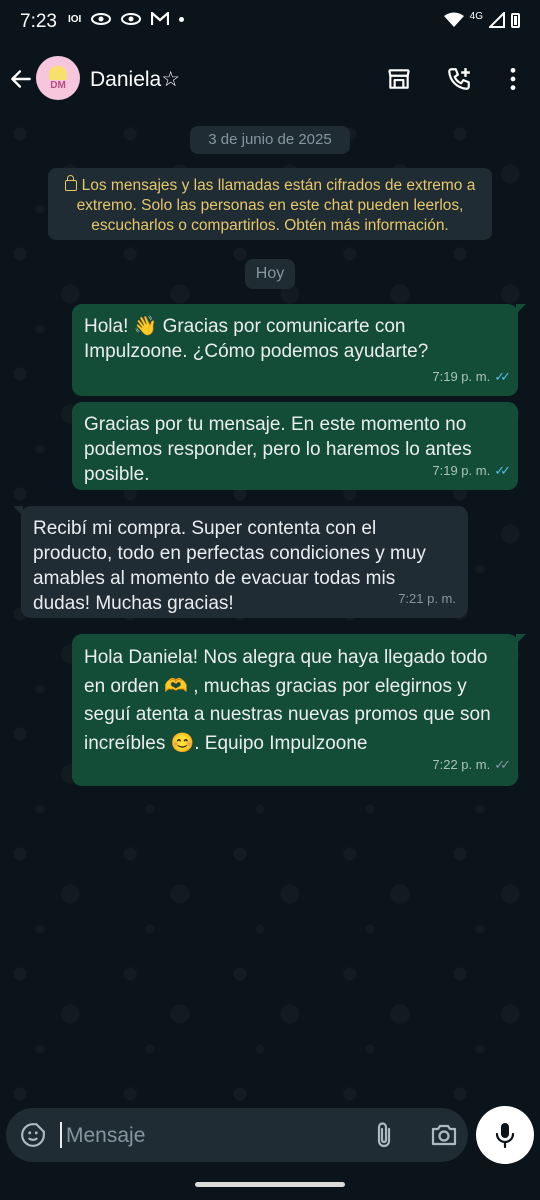 The width and height of the screenshot is (540, 1200). Describe the element at coordinates (135, 79) in the screenshot. I see `contact-name: Daniela☆` at that location.